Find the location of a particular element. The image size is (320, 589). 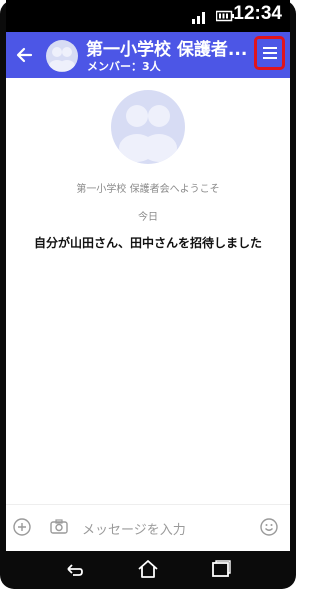

menu-button is located at coordinates (269, 53).